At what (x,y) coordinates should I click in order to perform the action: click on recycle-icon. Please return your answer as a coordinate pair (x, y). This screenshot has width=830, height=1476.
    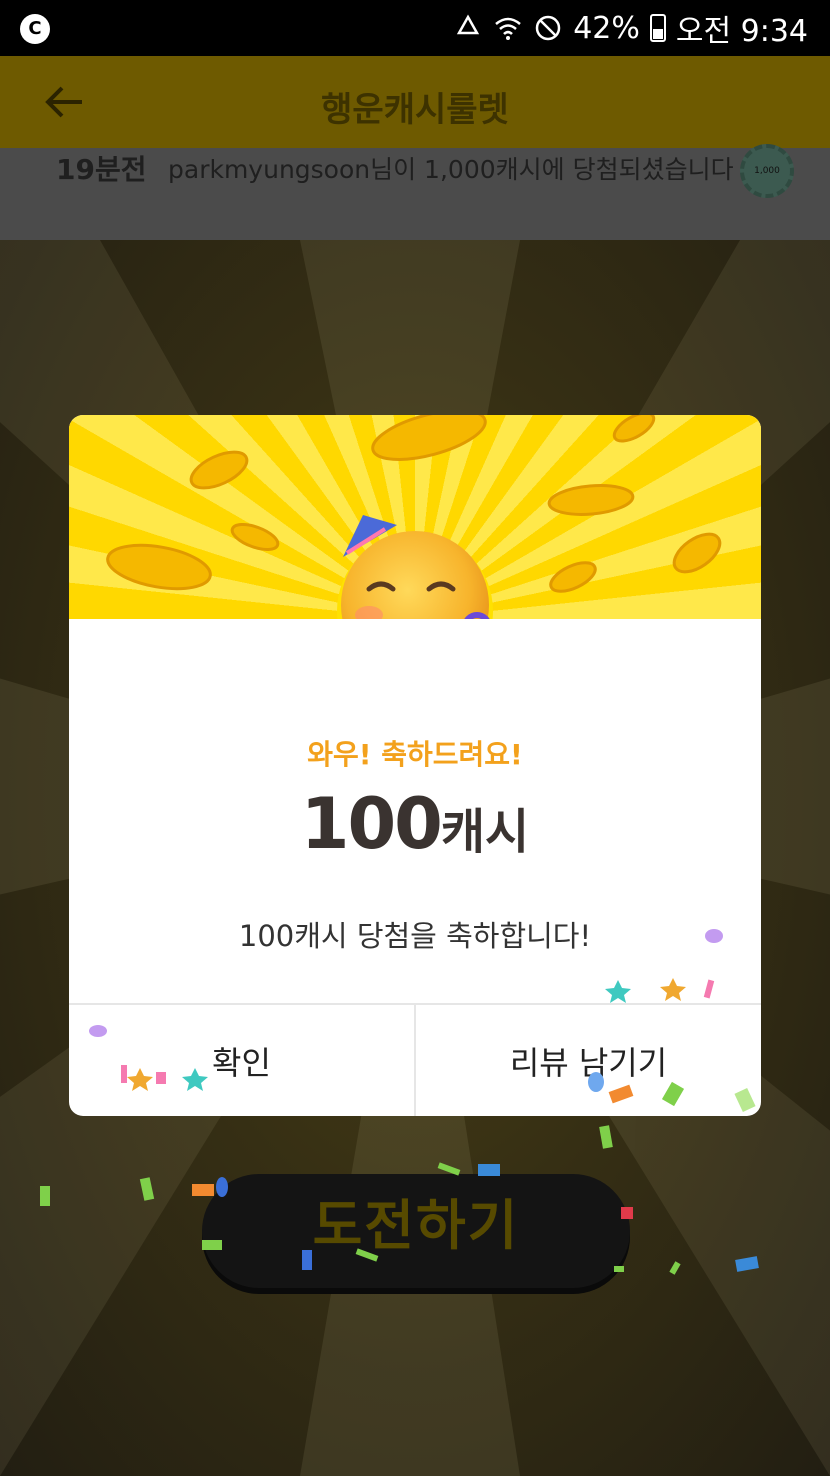
    Looking at the image, I should click on (468, 24).